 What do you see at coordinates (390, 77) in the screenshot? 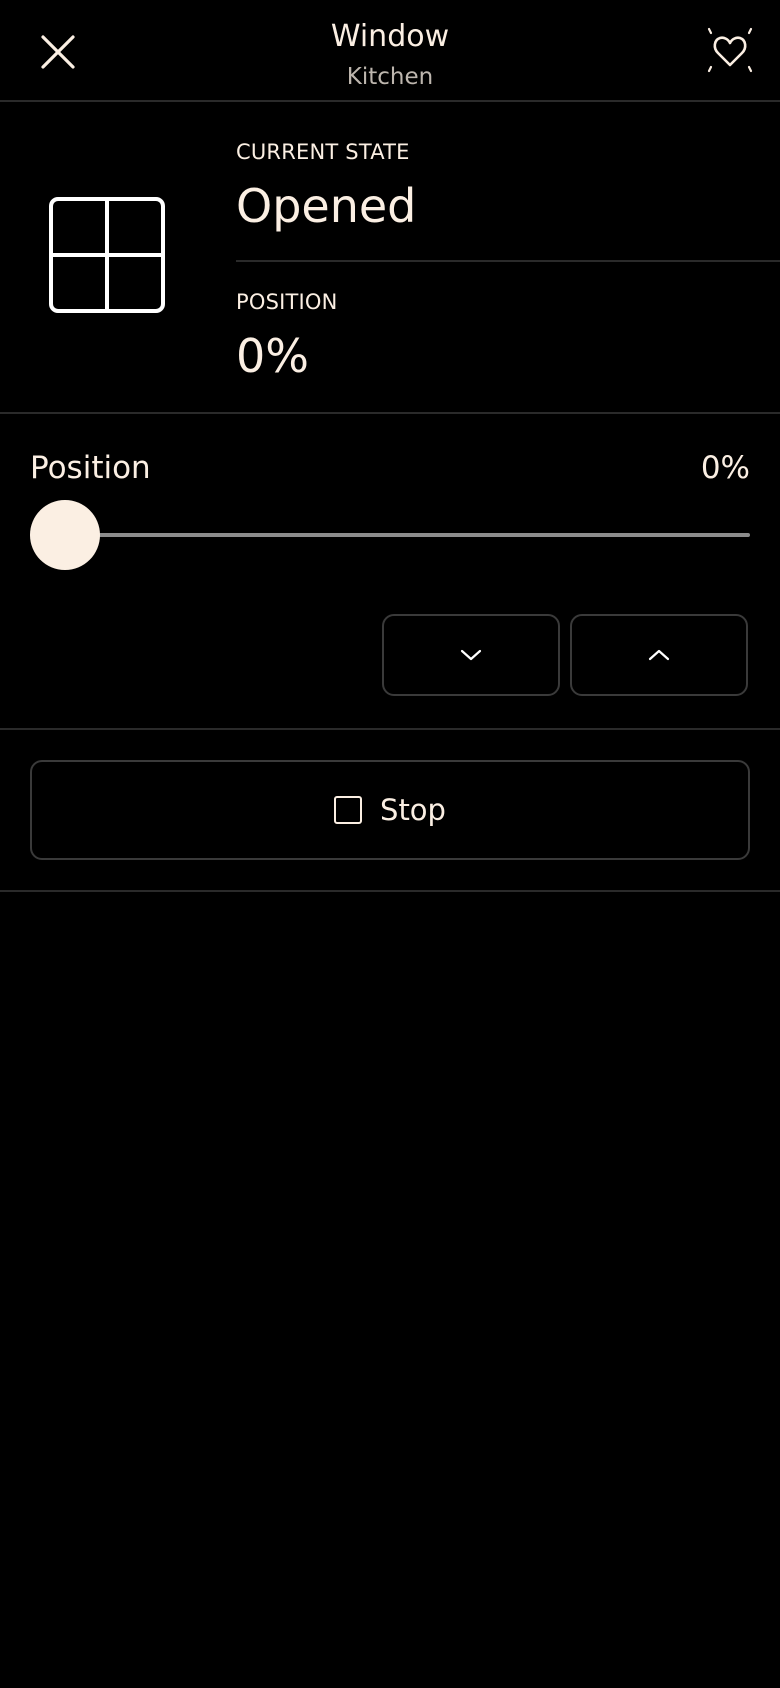
I see `page-subtitle: Kitchen` at bounding box center [390, 77].